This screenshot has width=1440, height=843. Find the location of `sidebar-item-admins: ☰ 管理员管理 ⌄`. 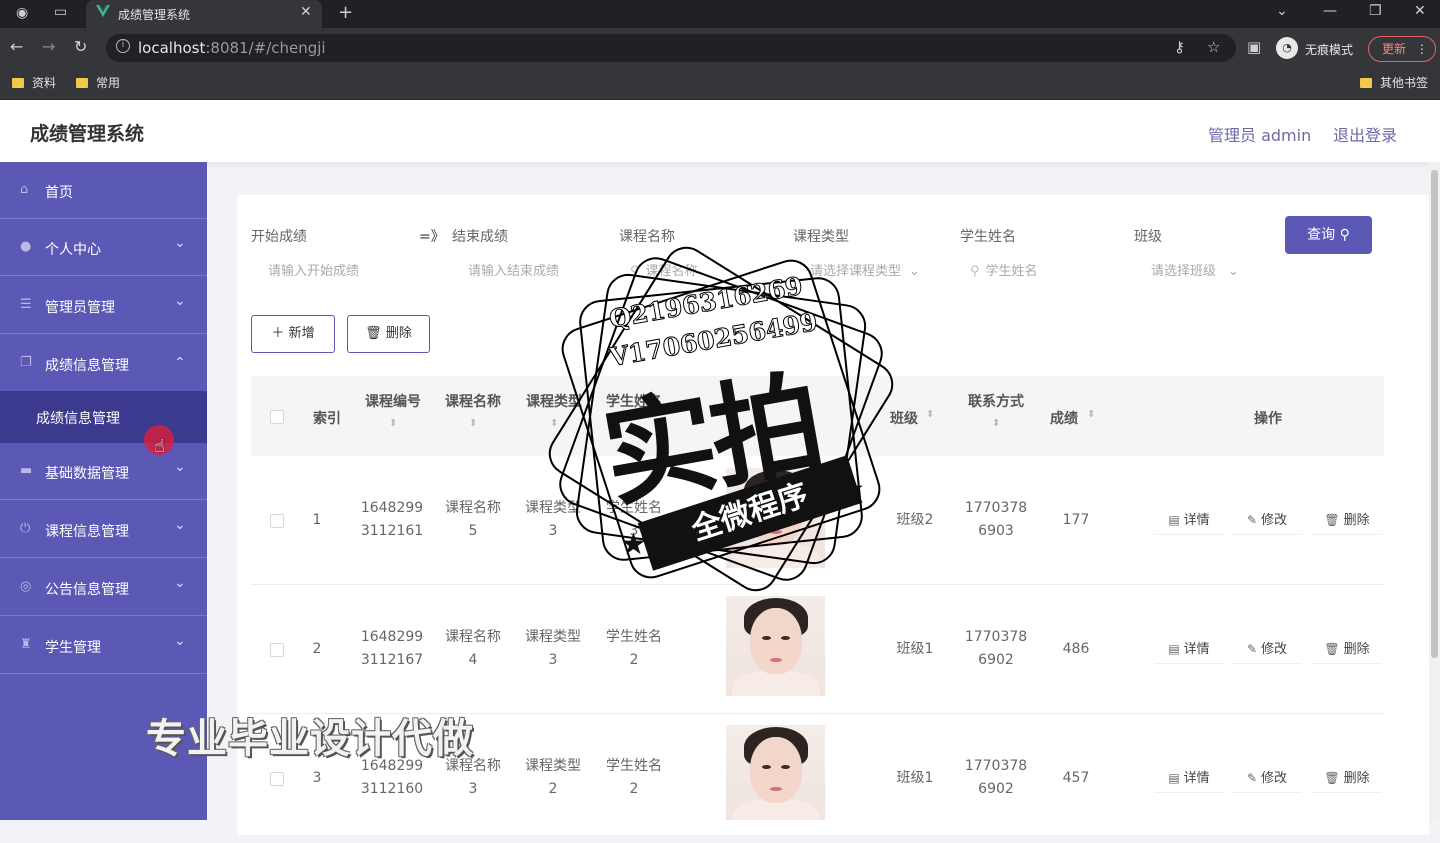

sidebar-item-admins: ☰ 管理员管理 ⌄ is located at coordinates (103, 305).